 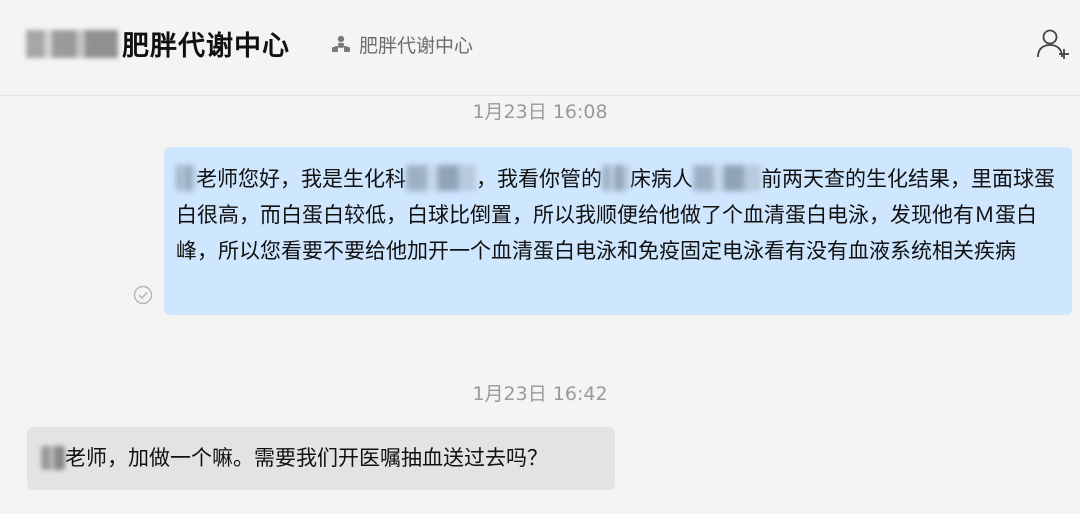 I want to click on message-timestamp: 1月23日 16:08, so click(x=540, y=112).